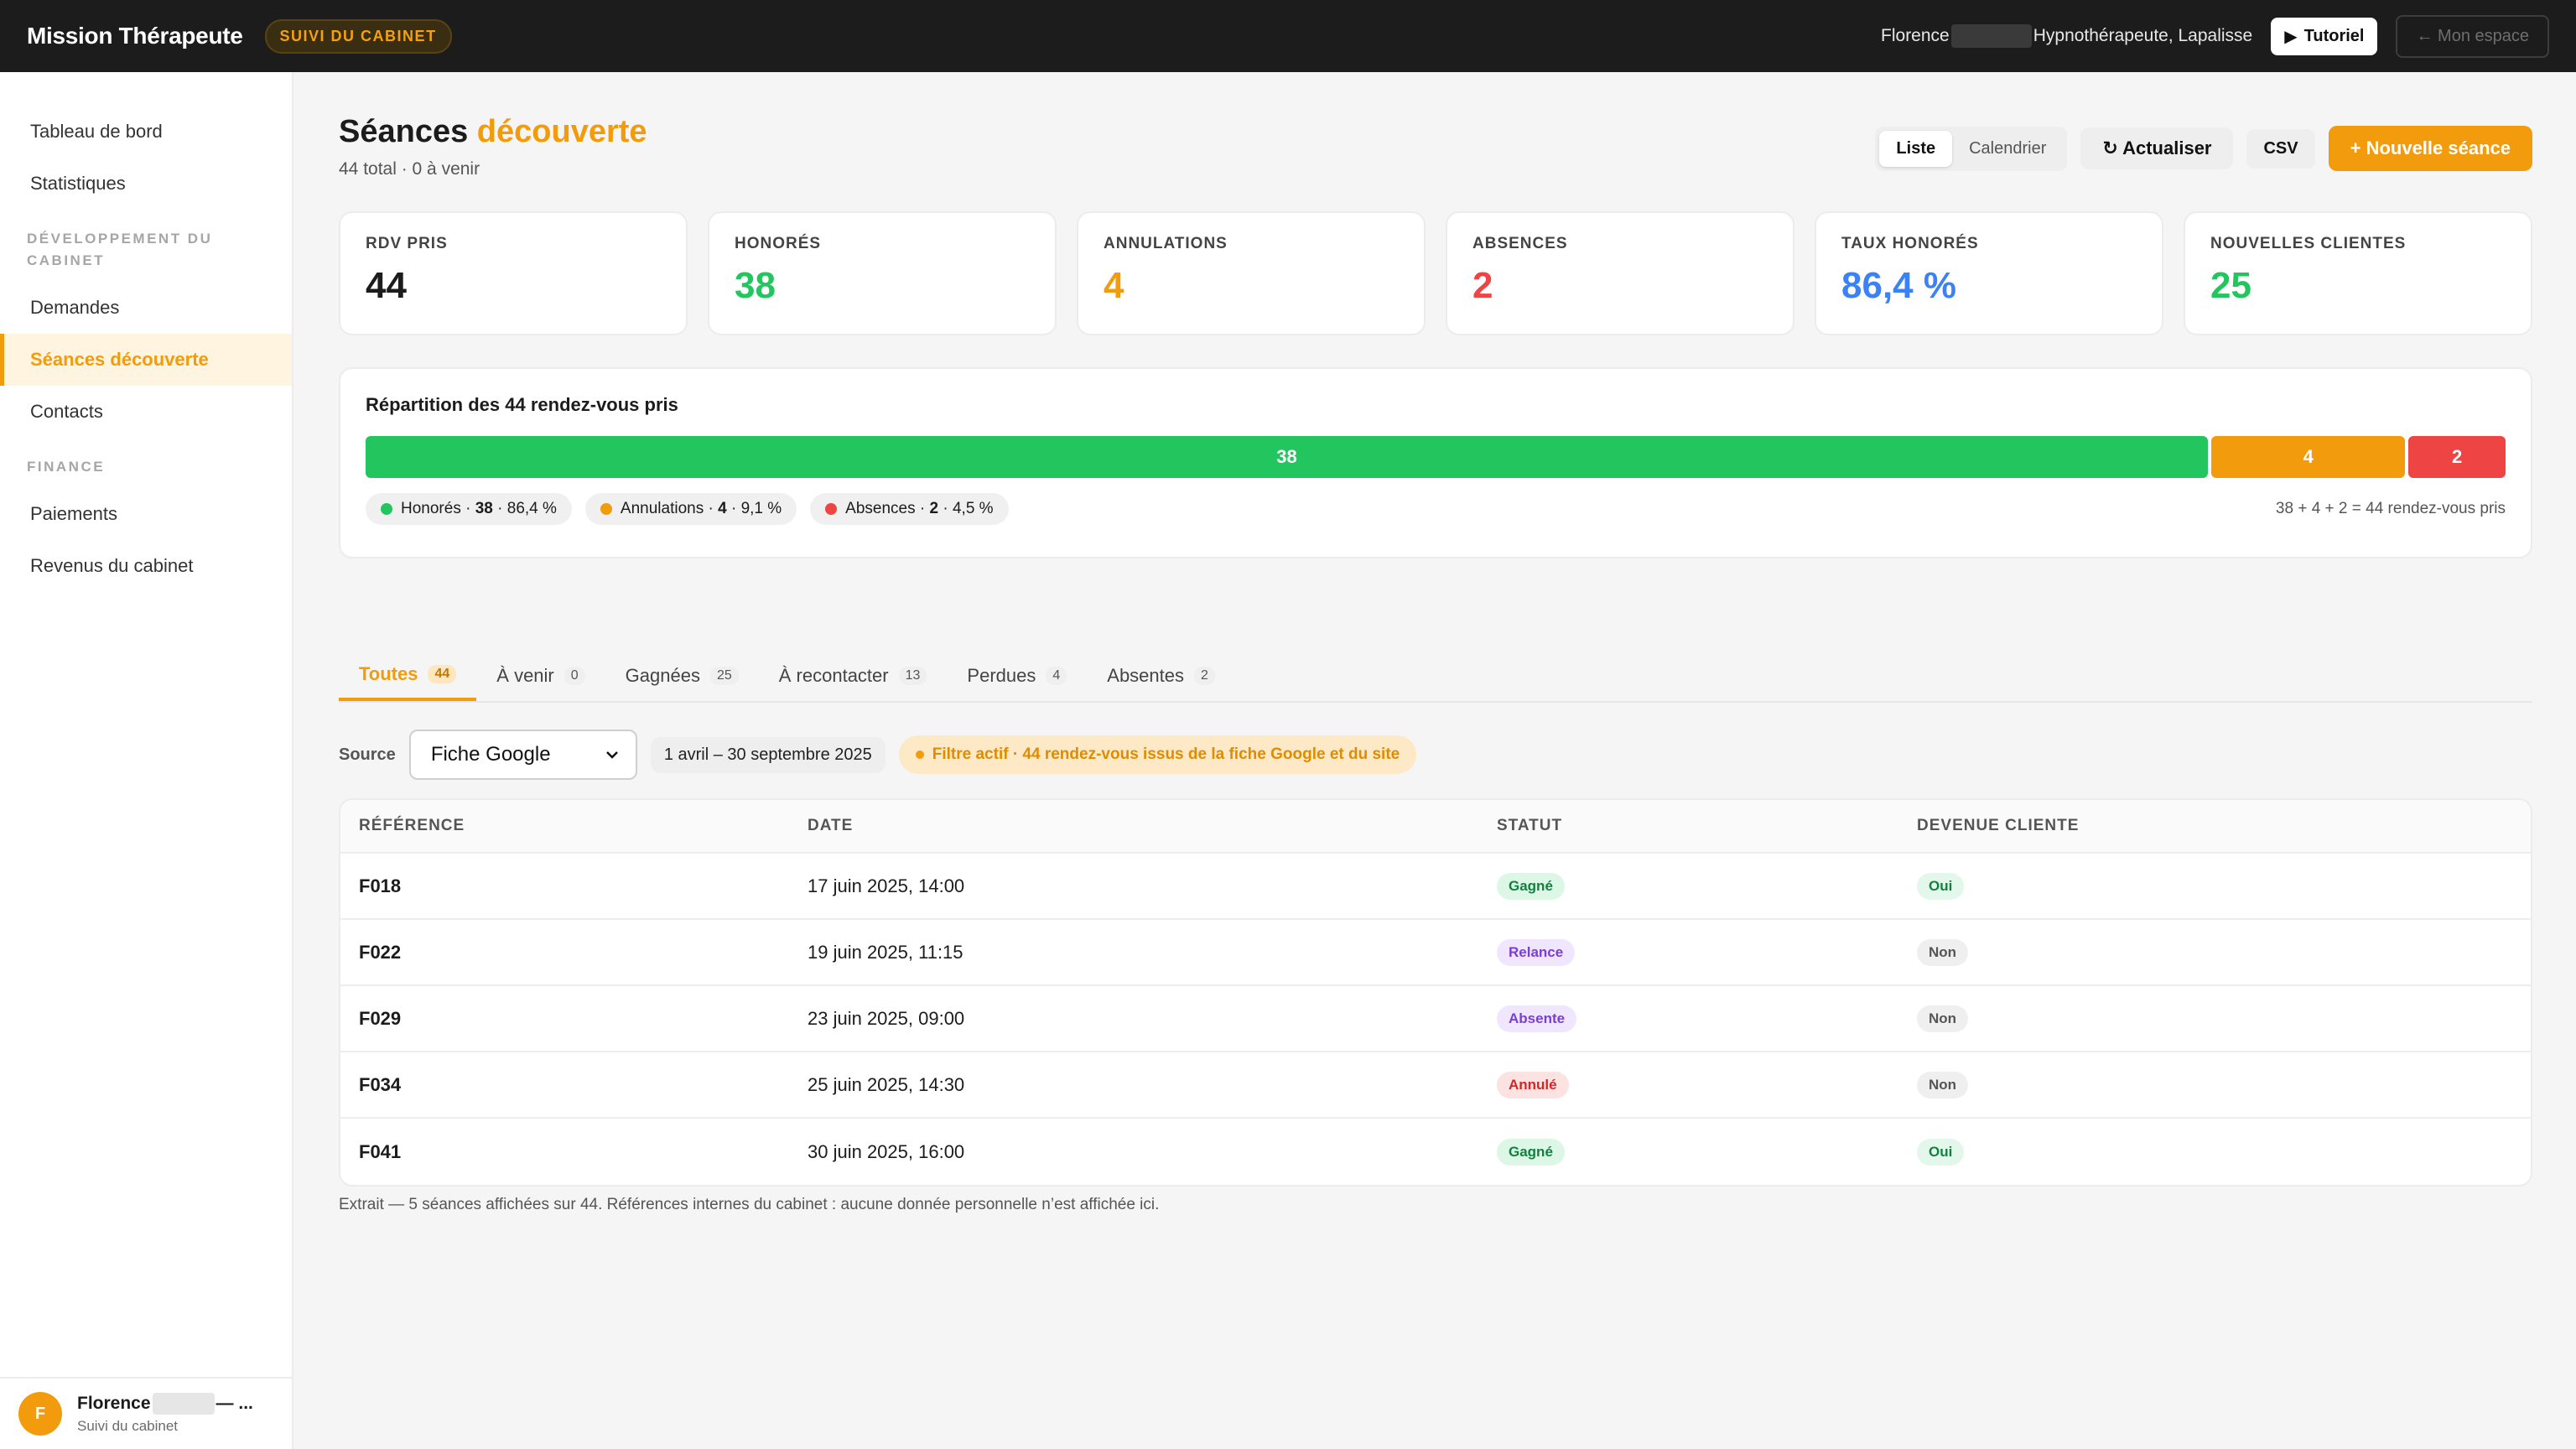 This screenshot has height=1449, width=2576. I want to click on client-badge: Non, so click(1943, 1018).